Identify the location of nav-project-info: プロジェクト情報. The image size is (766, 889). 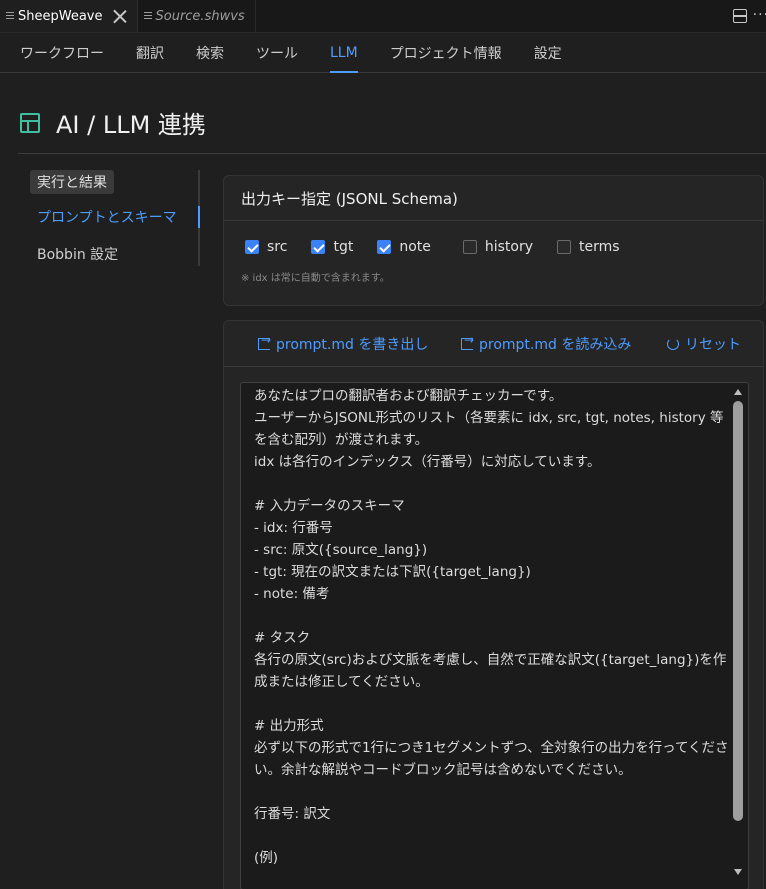
(446, 52).